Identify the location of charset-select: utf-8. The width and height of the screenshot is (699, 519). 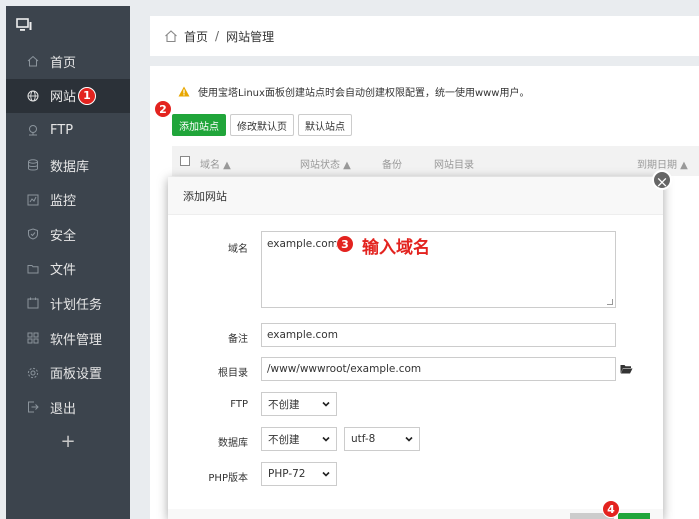
(382, 439).